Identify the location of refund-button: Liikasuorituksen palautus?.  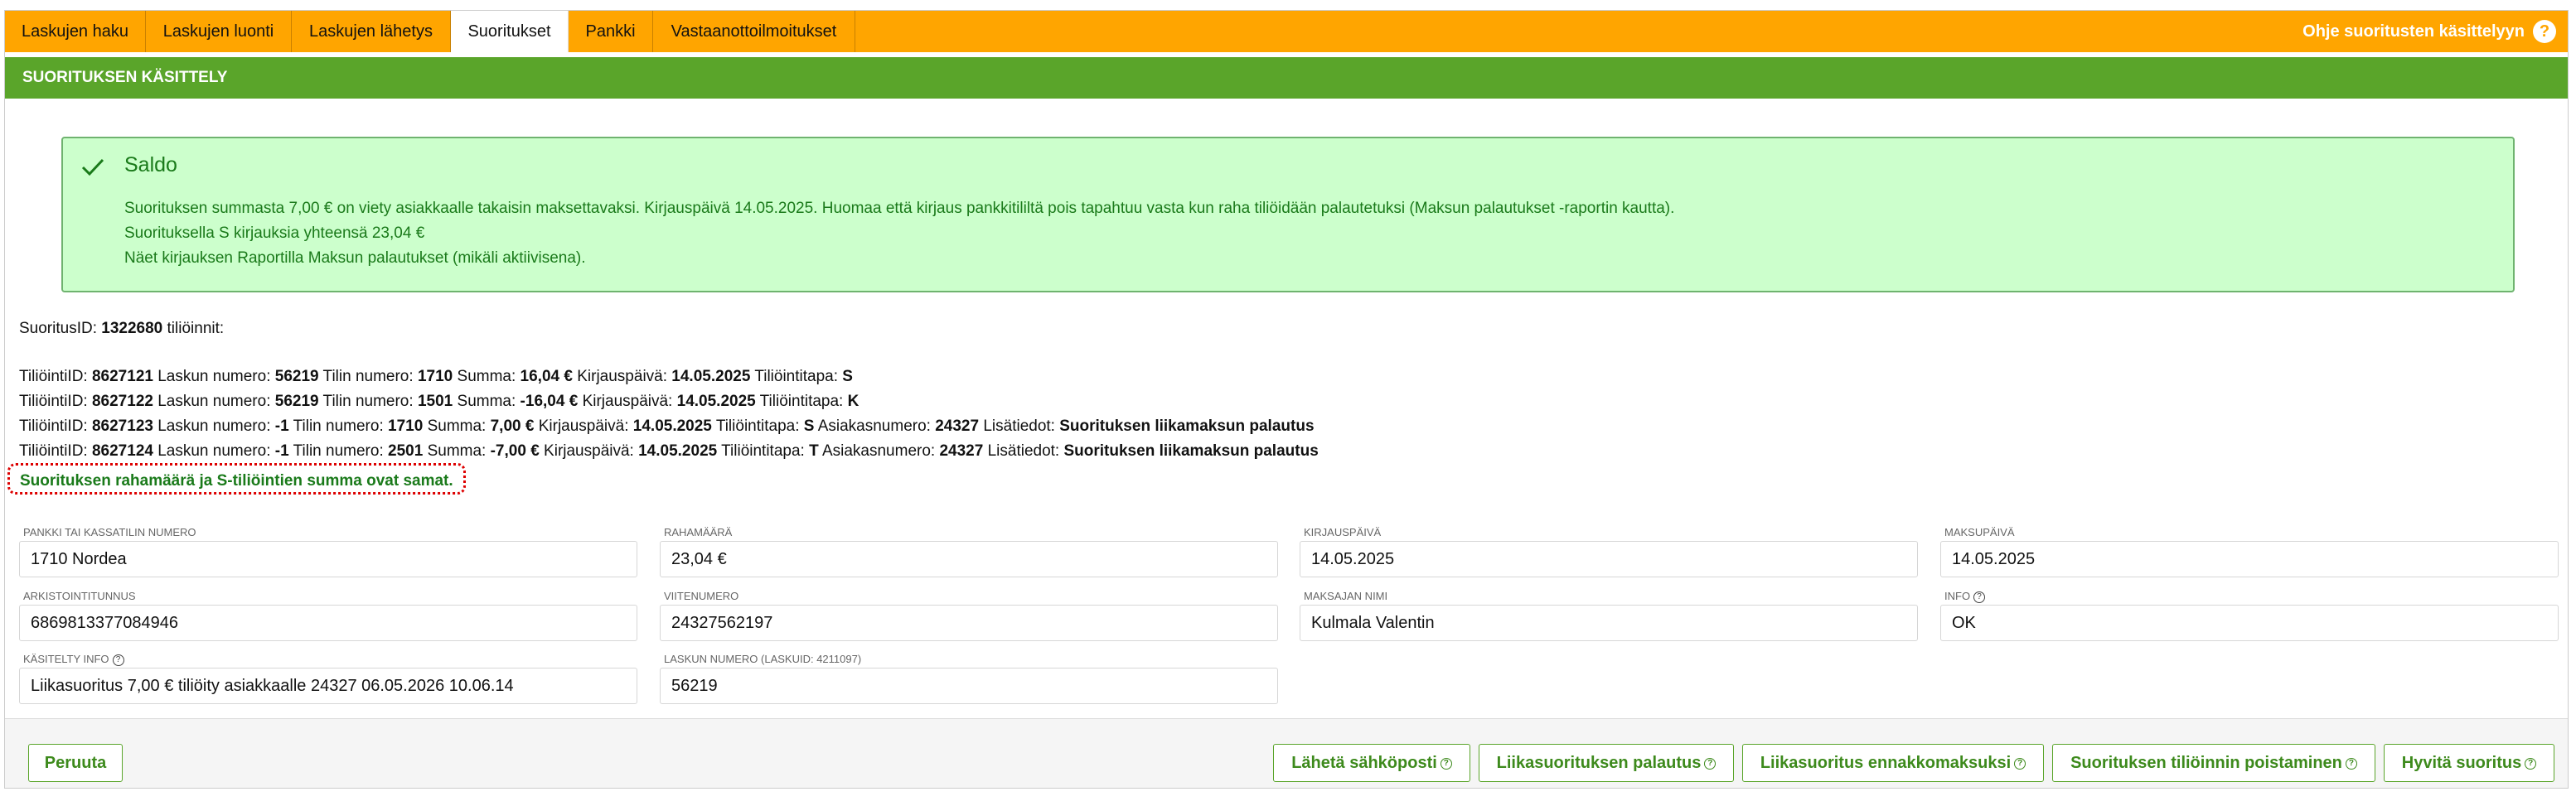
(1606, 763).